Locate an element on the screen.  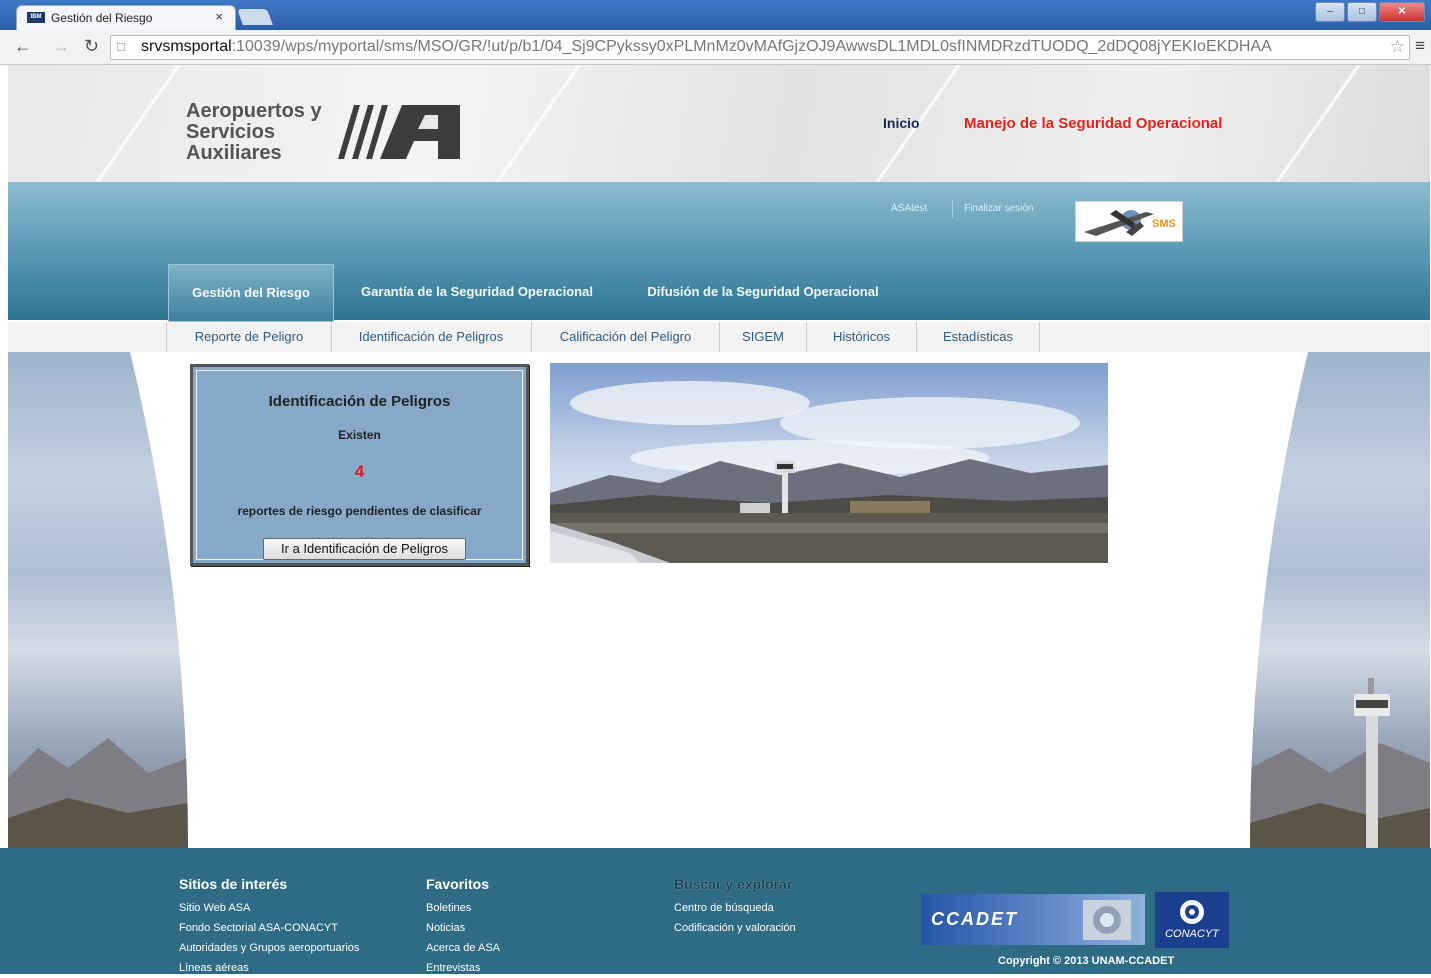
footer-link: Sitio Web ASA is located at coordinates (269, 908).